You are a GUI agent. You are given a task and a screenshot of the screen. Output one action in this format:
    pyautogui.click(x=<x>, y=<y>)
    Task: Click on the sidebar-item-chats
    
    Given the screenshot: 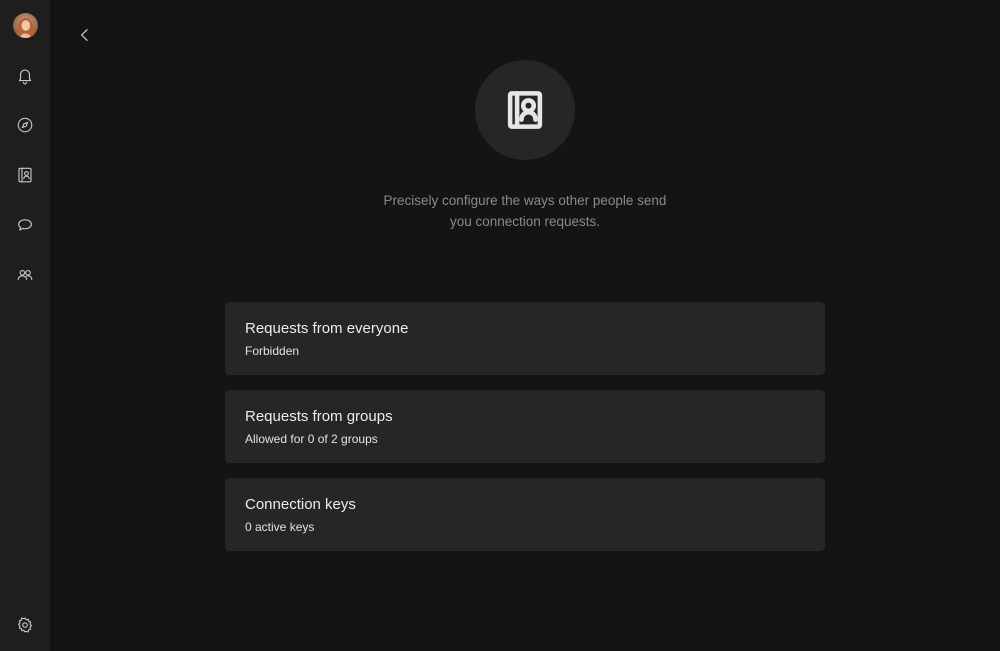 What is the action you would take?
    pyautogui.click(x=25, y=225)
    